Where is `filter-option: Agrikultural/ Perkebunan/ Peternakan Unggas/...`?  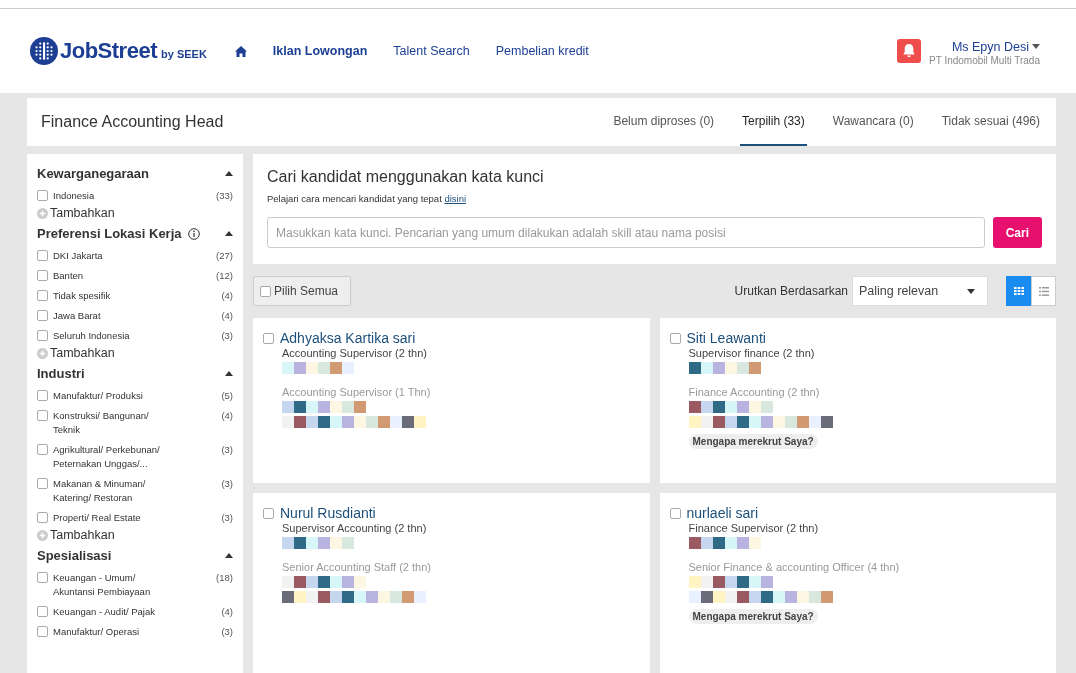
filter-option: Agrikultural/ Perkebunan/ Peternakan Unggas/... is located at coordinates (117, 457).